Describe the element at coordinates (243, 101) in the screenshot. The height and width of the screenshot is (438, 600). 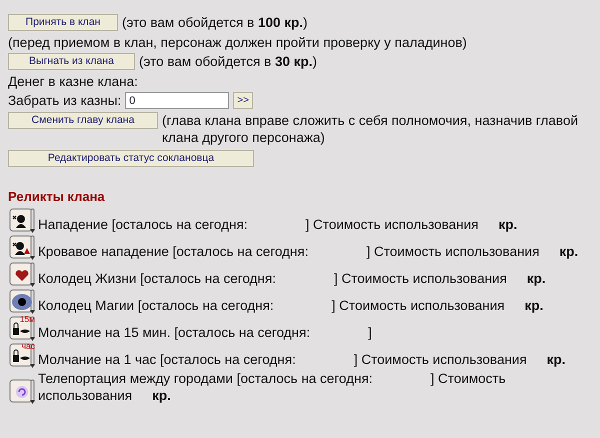
I see `submit-button: >>` at that location.